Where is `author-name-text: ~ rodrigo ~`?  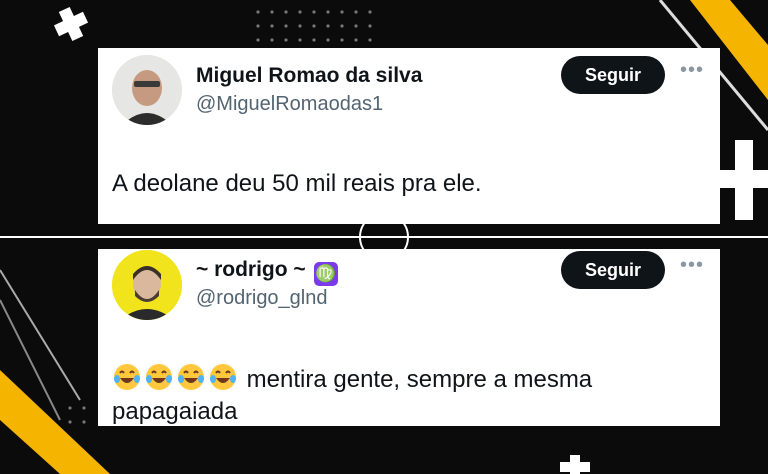
author-name-text: ~ rodrigo ~ is located at coordinates (251, 269).